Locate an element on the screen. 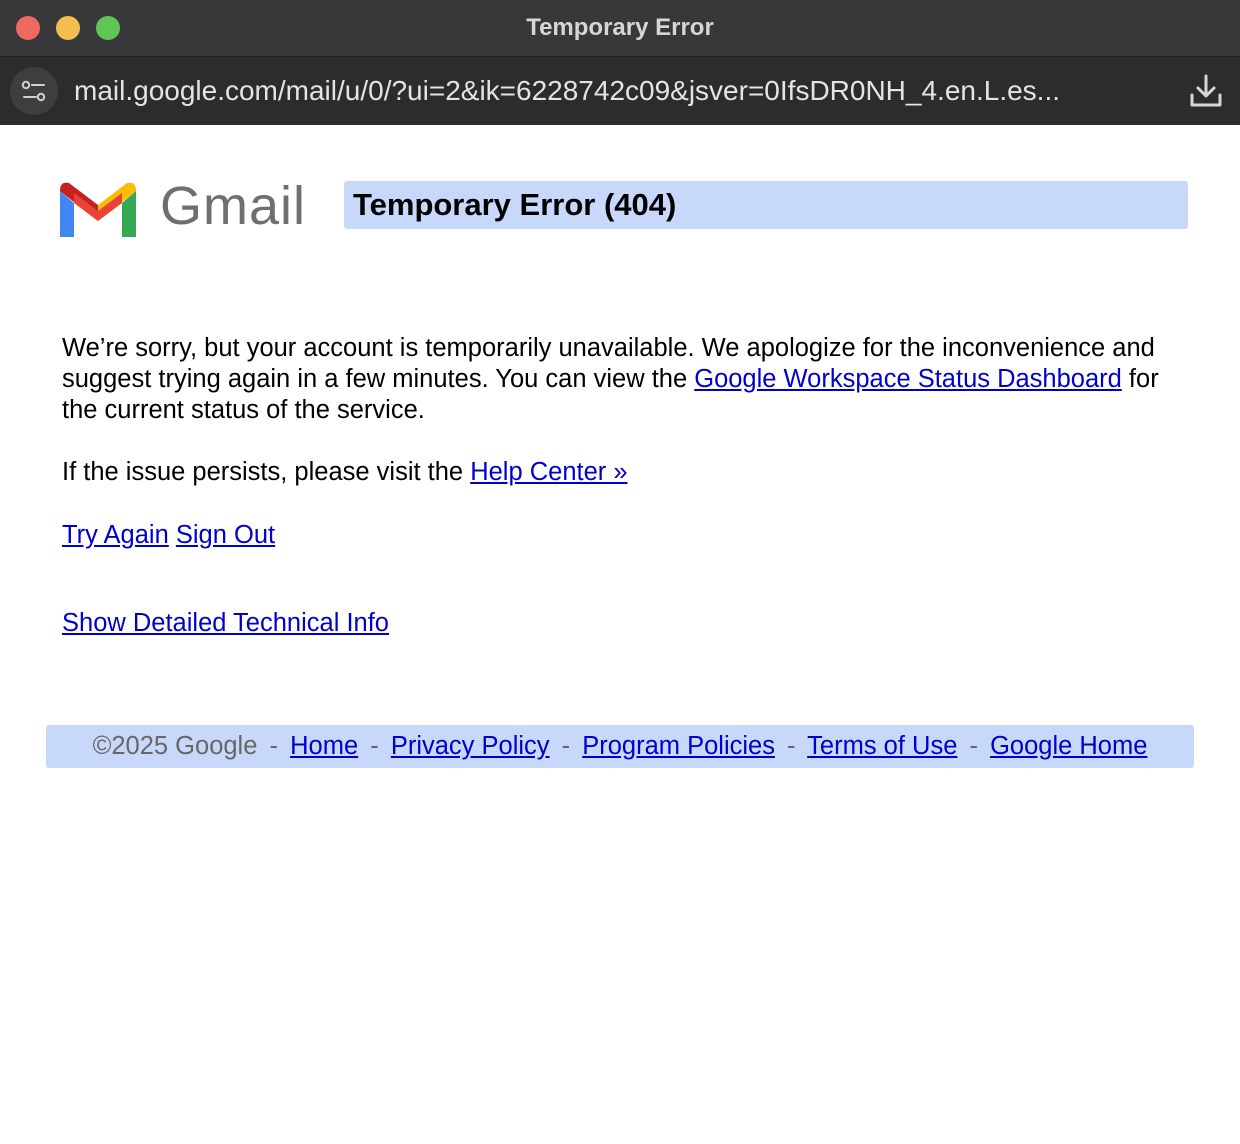 The image size is (1240, 1144). footer-link-terms-of-use: Terms of Use is located at coordinates (882, 746).